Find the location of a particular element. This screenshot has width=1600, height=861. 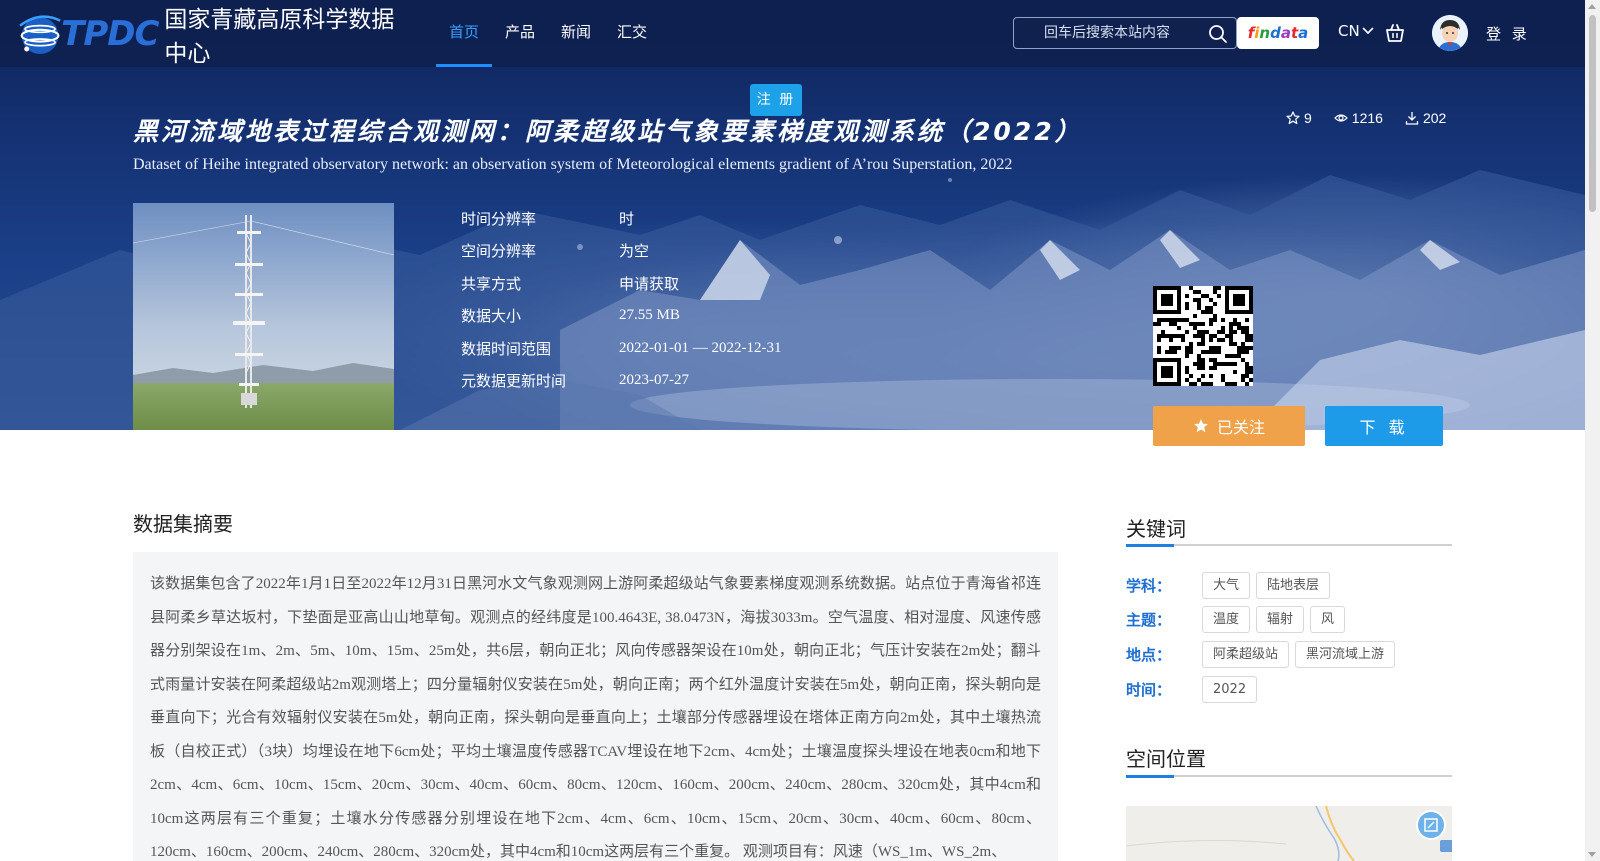

site-logo: TPDC 国家青藏高原科学数据中心 is located at coordinates (205, 35).